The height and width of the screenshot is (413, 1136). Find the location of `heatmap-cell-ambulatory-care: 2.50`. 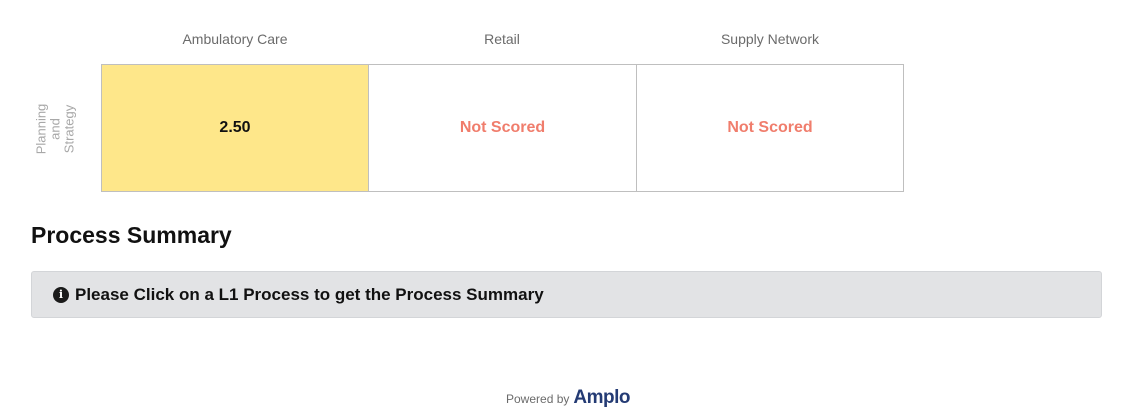

heatmap-cell-ambulatory-care: 2.50 is located at coordinates (235, 128).